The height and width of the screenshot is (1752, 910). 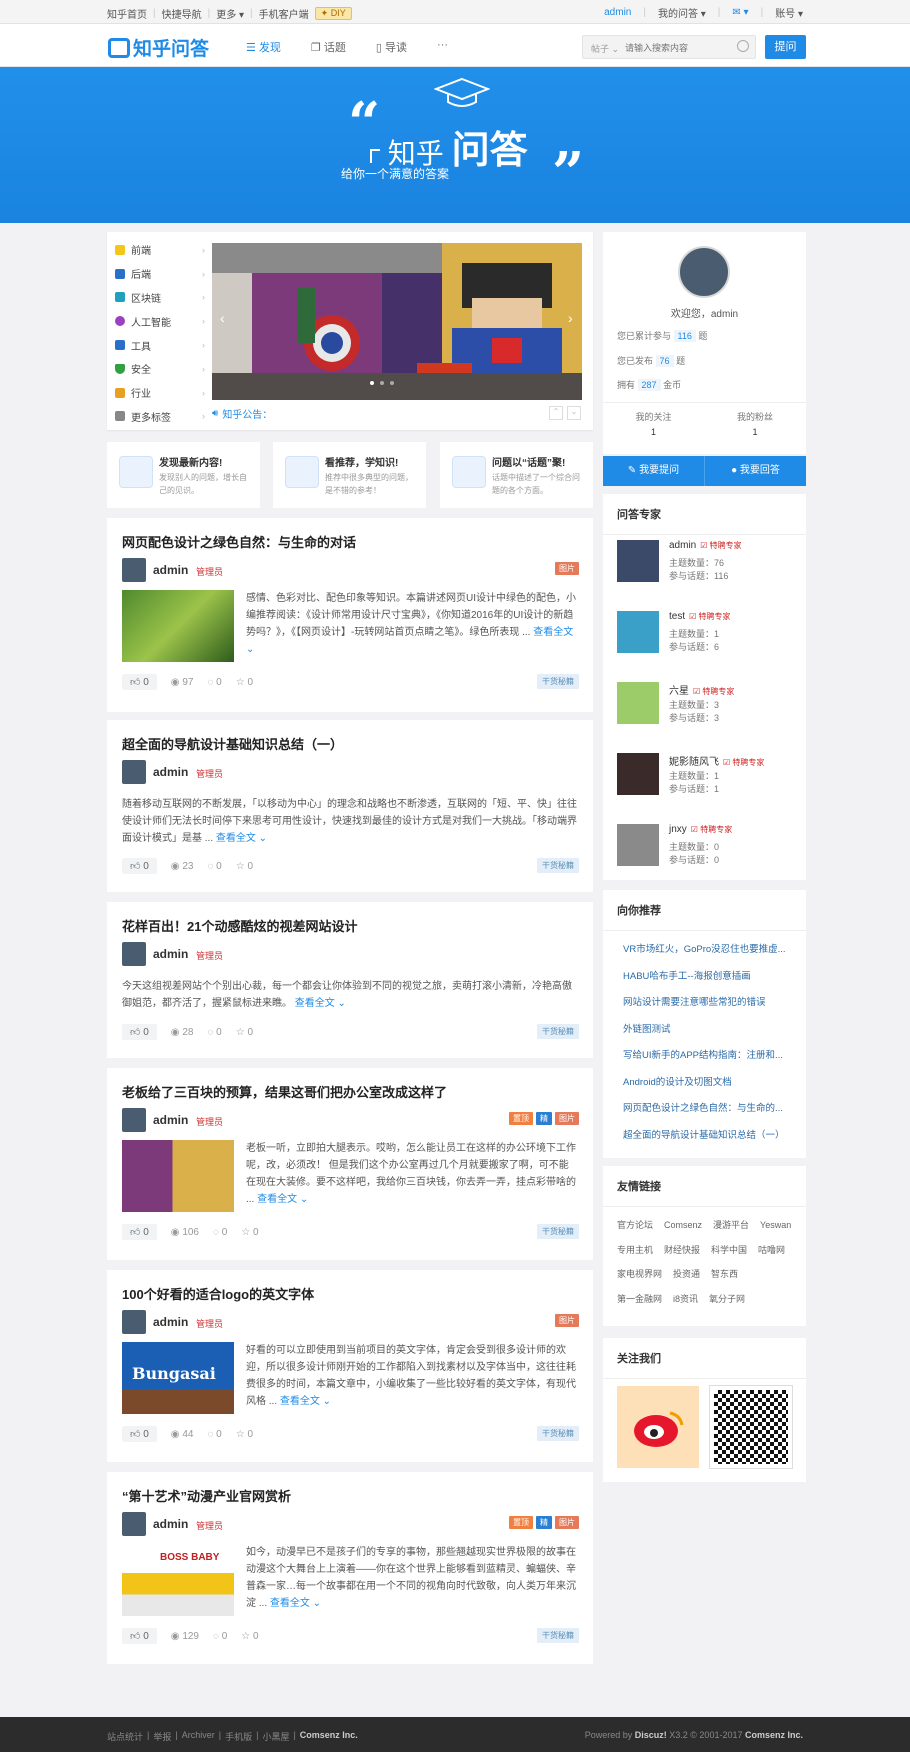 I want to click on friend-link: 家电视界网, so click(x=639, y=1274).